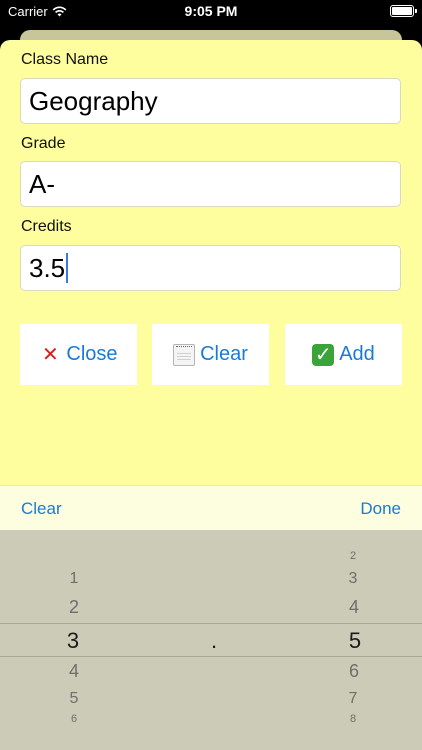  What do you see at coordinates (74, 699) in the screenshot?
I see `picker-left-option: 5` at bounding box center [74, 699].